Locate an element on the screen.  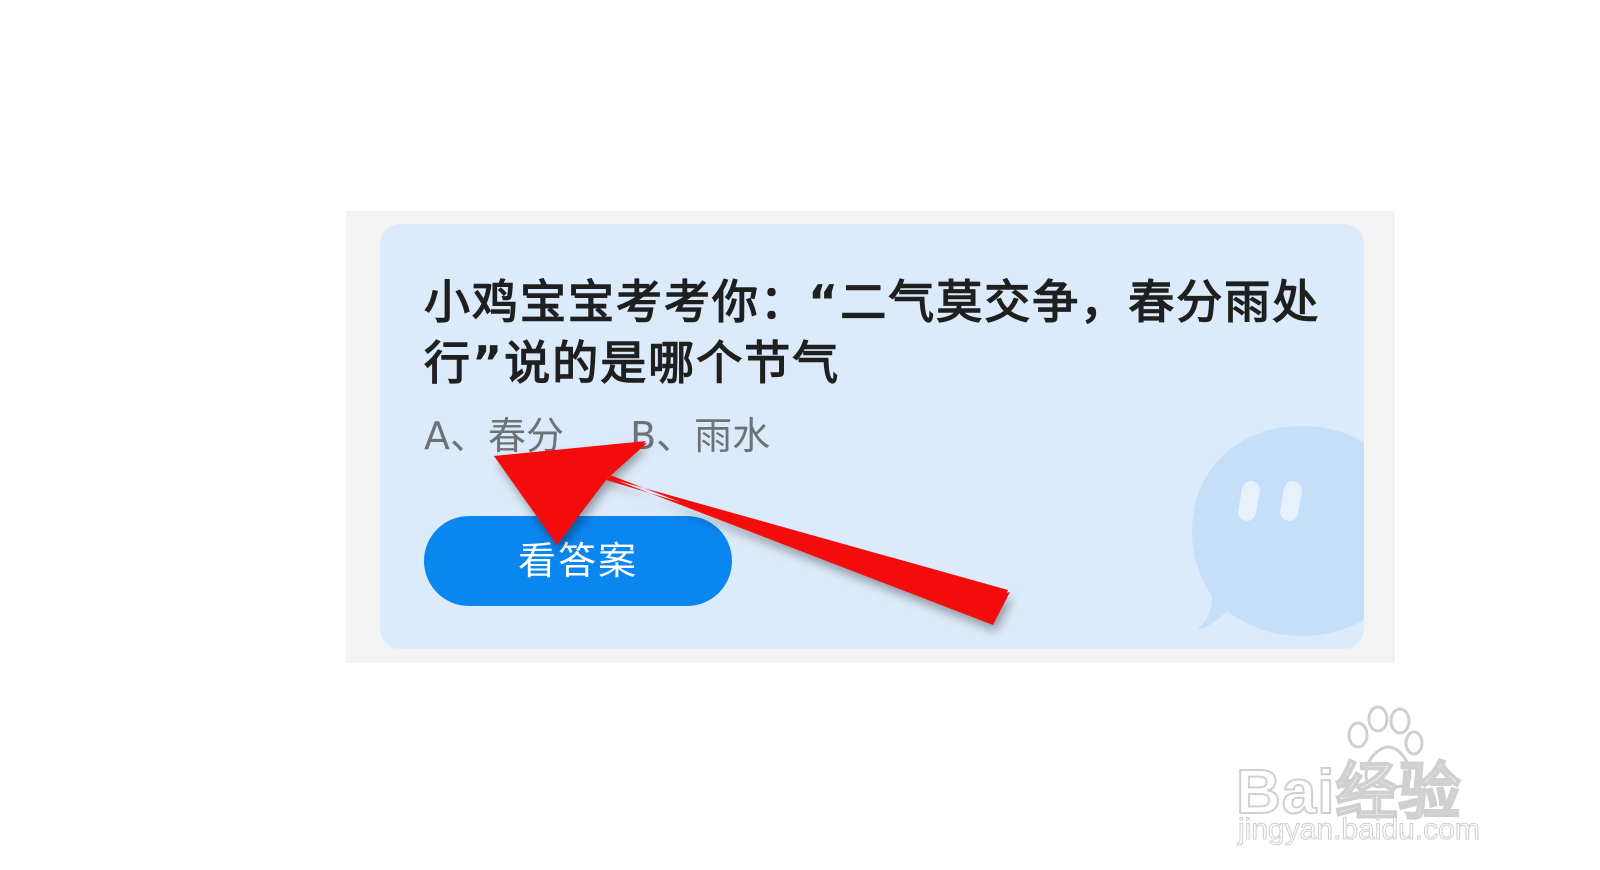
option-a: A、春分 is located at coordinates (494, 436).